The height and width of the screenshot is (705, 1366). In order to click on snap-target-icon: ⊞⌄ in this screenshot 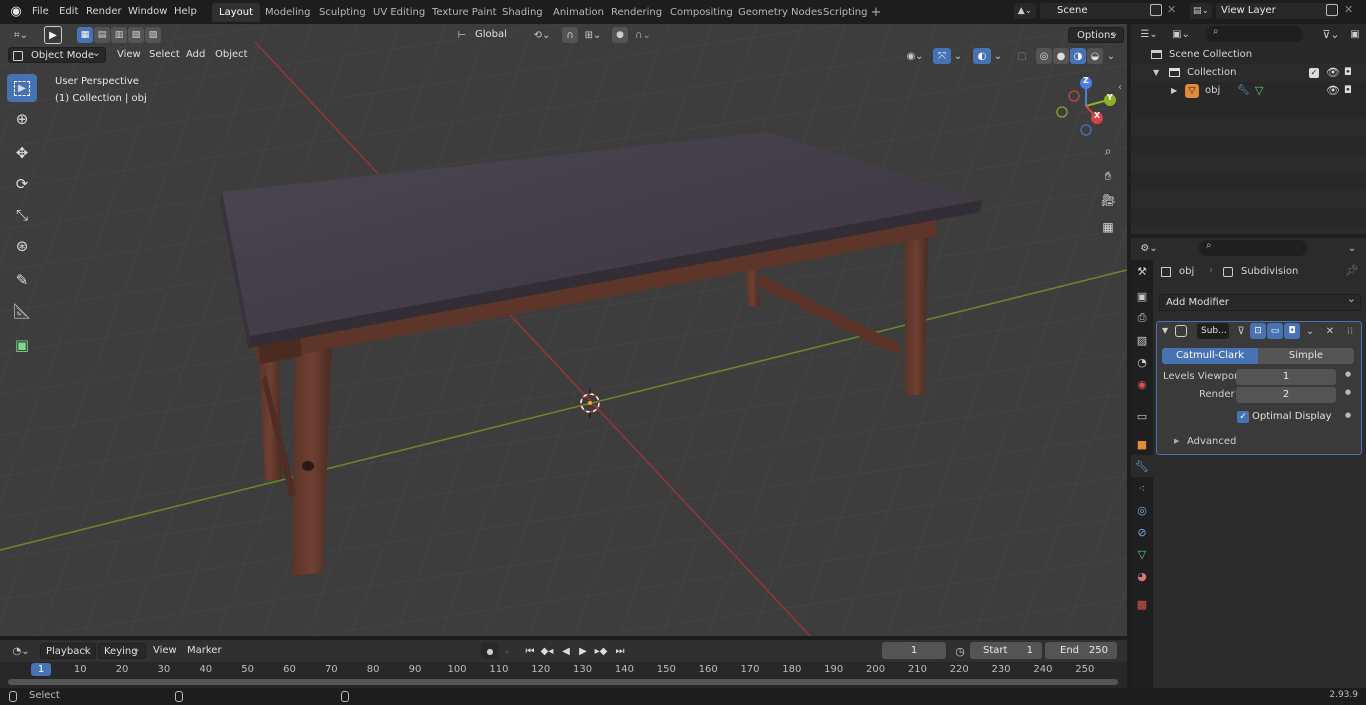, I will do `click(593, 35)`.